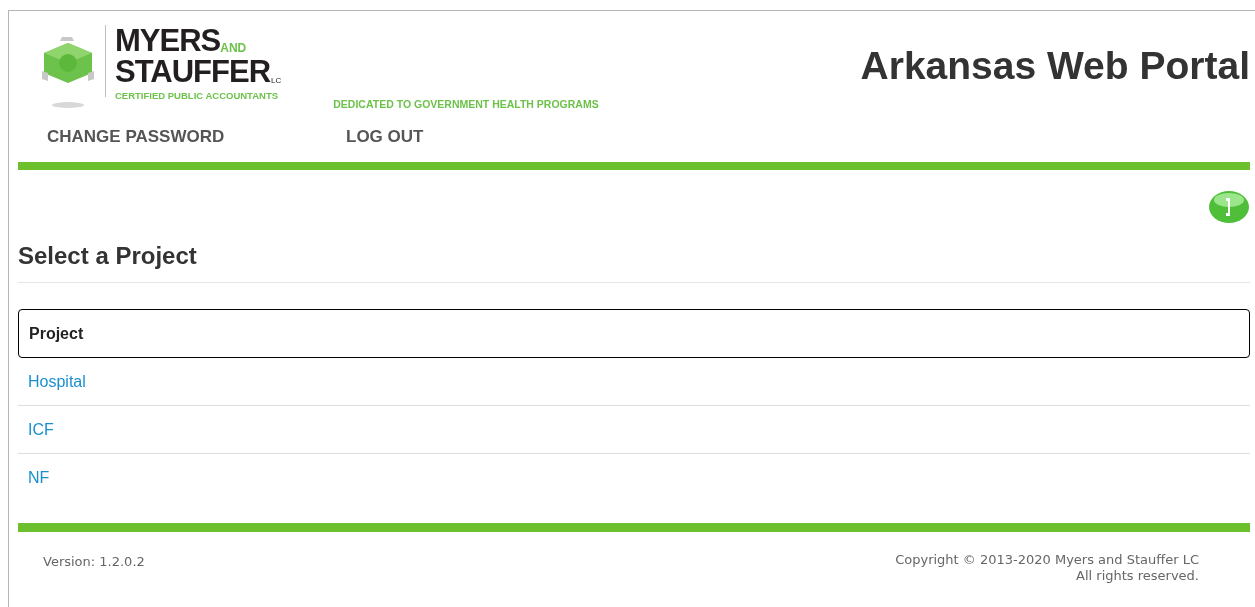 This screenshot has height=607, width=1255. I want to click on logo-and: AND, so click(233, 48).